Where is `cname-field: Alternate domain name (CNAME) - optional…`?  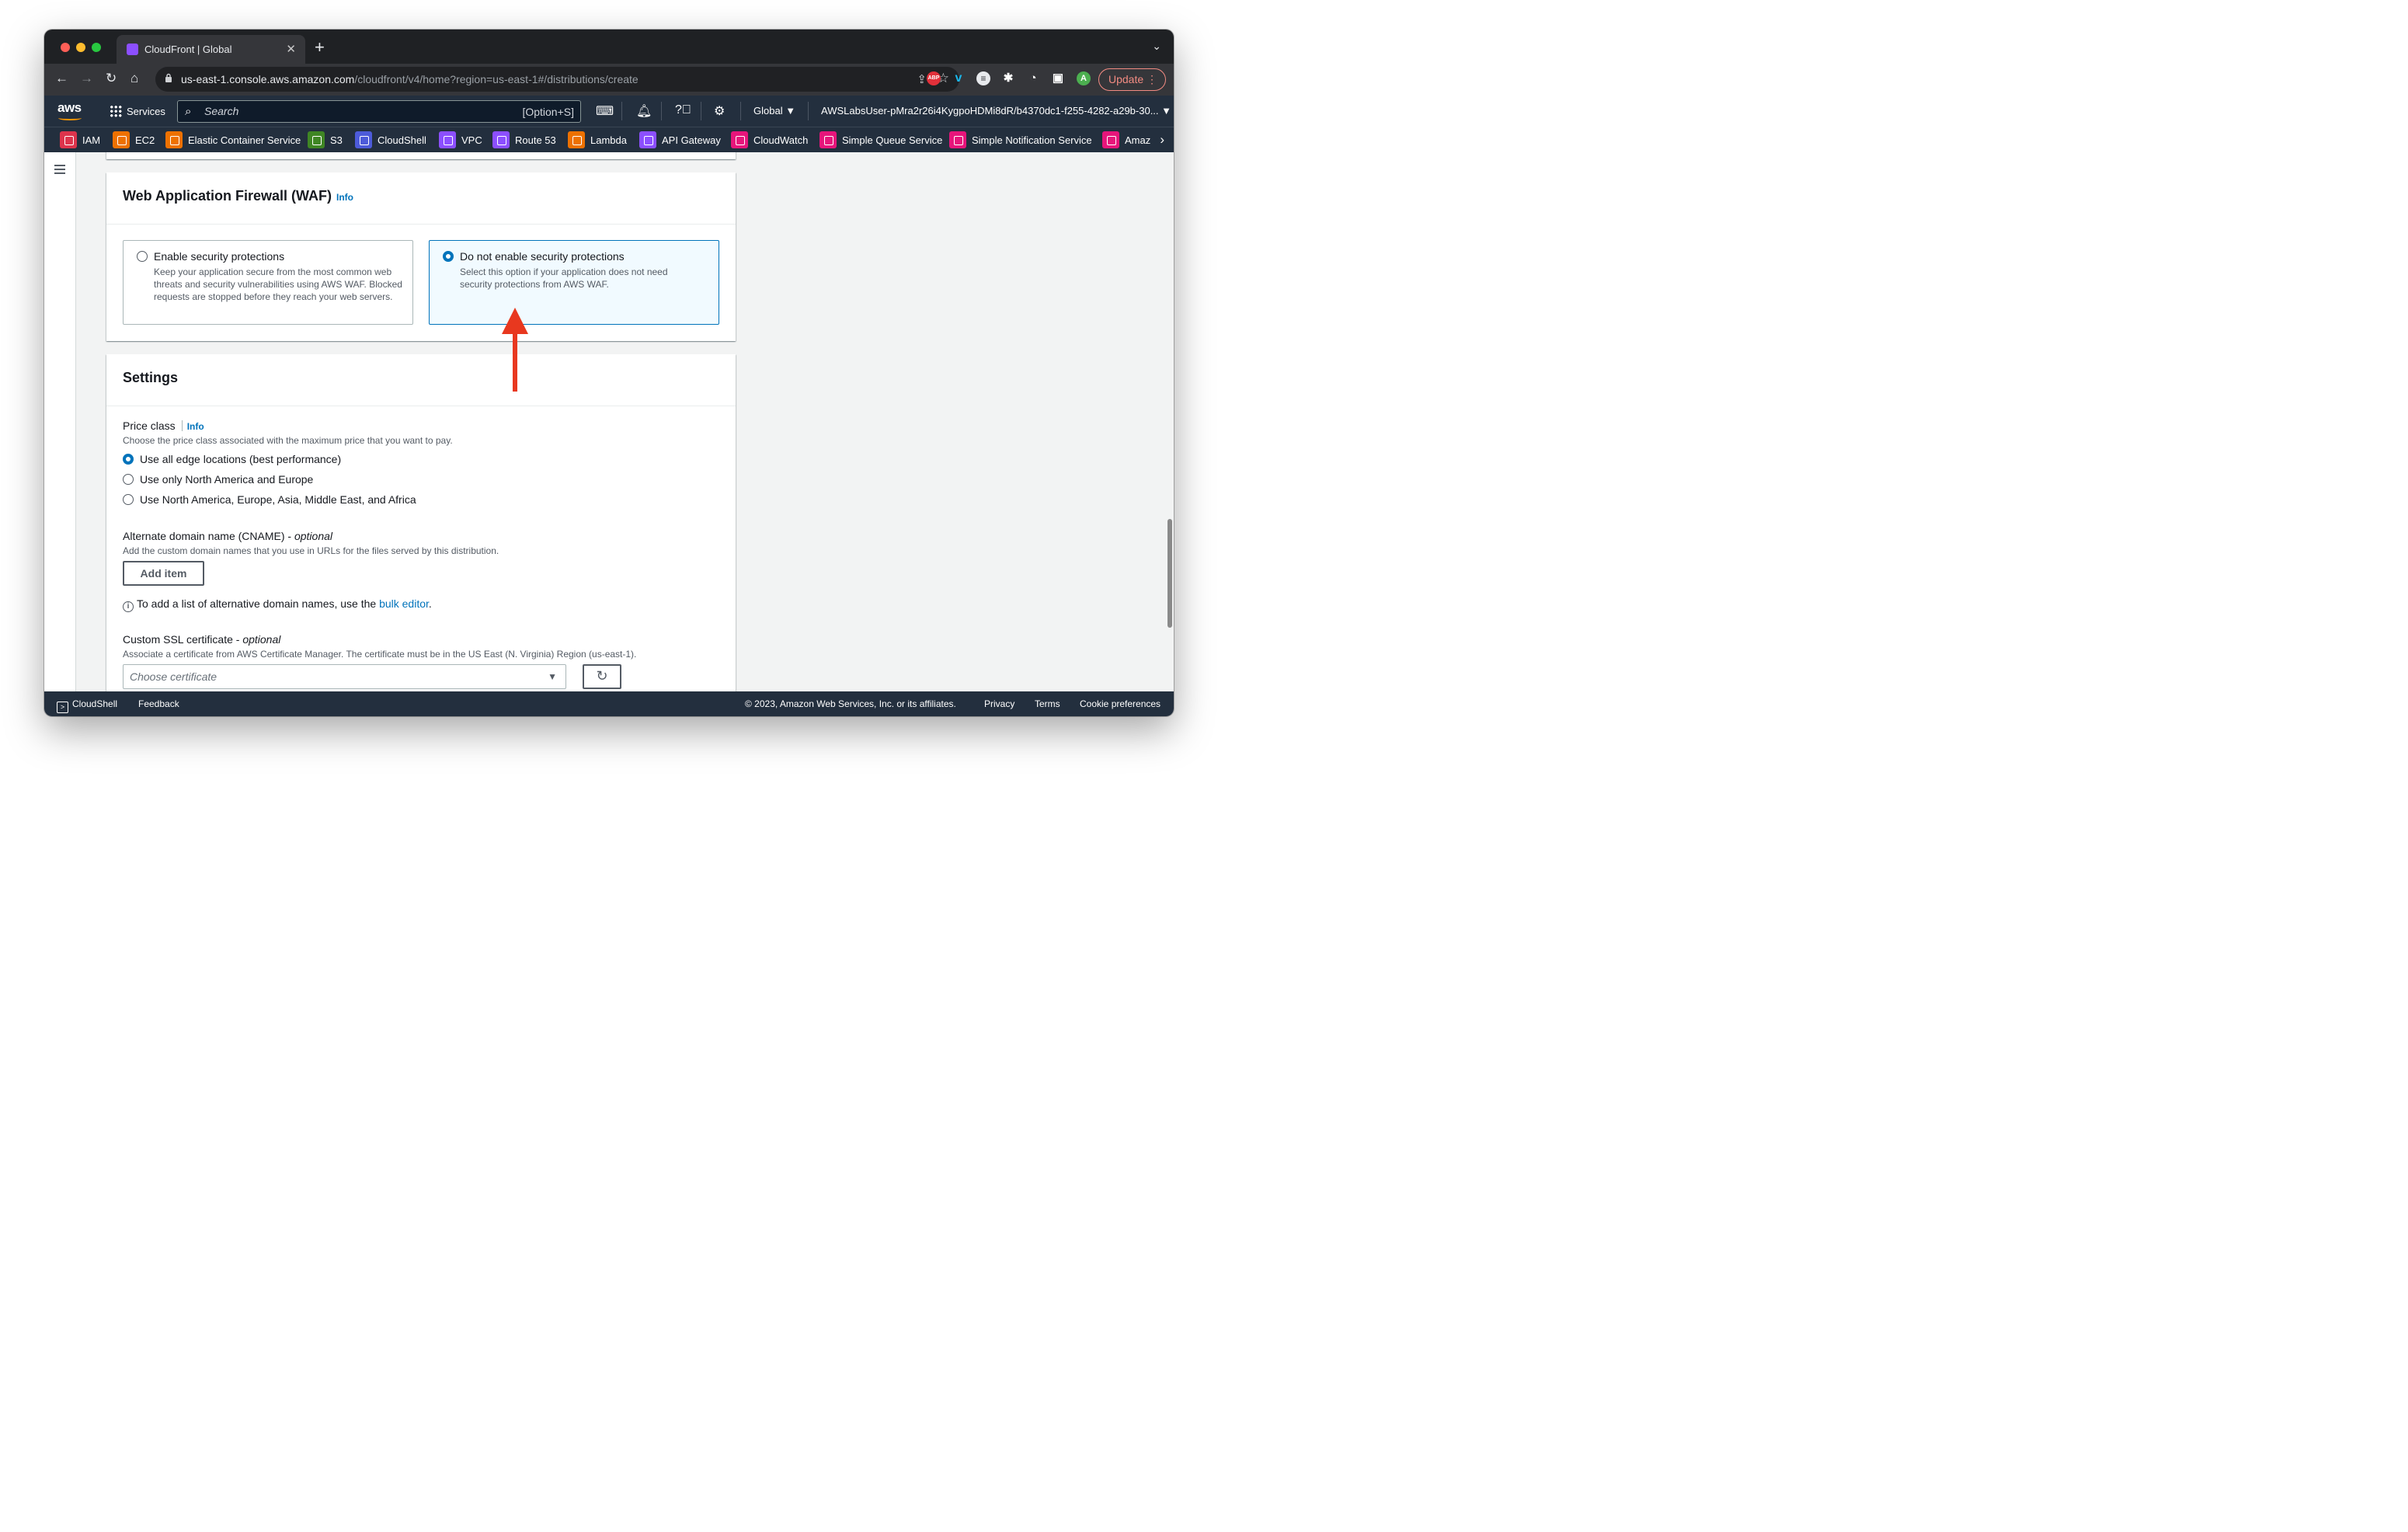
cname-field: Alternate domain name (CNAME) - optional… is located at coordinates (311, 543).